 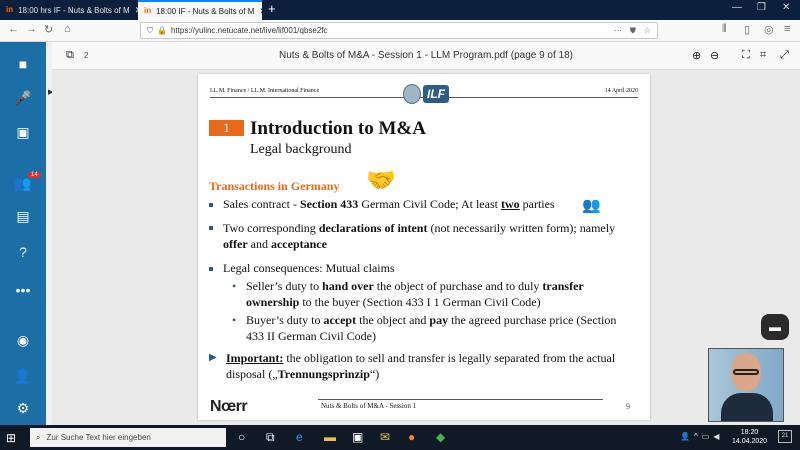 I want to click on text: parties, so click(x=537, y=204).